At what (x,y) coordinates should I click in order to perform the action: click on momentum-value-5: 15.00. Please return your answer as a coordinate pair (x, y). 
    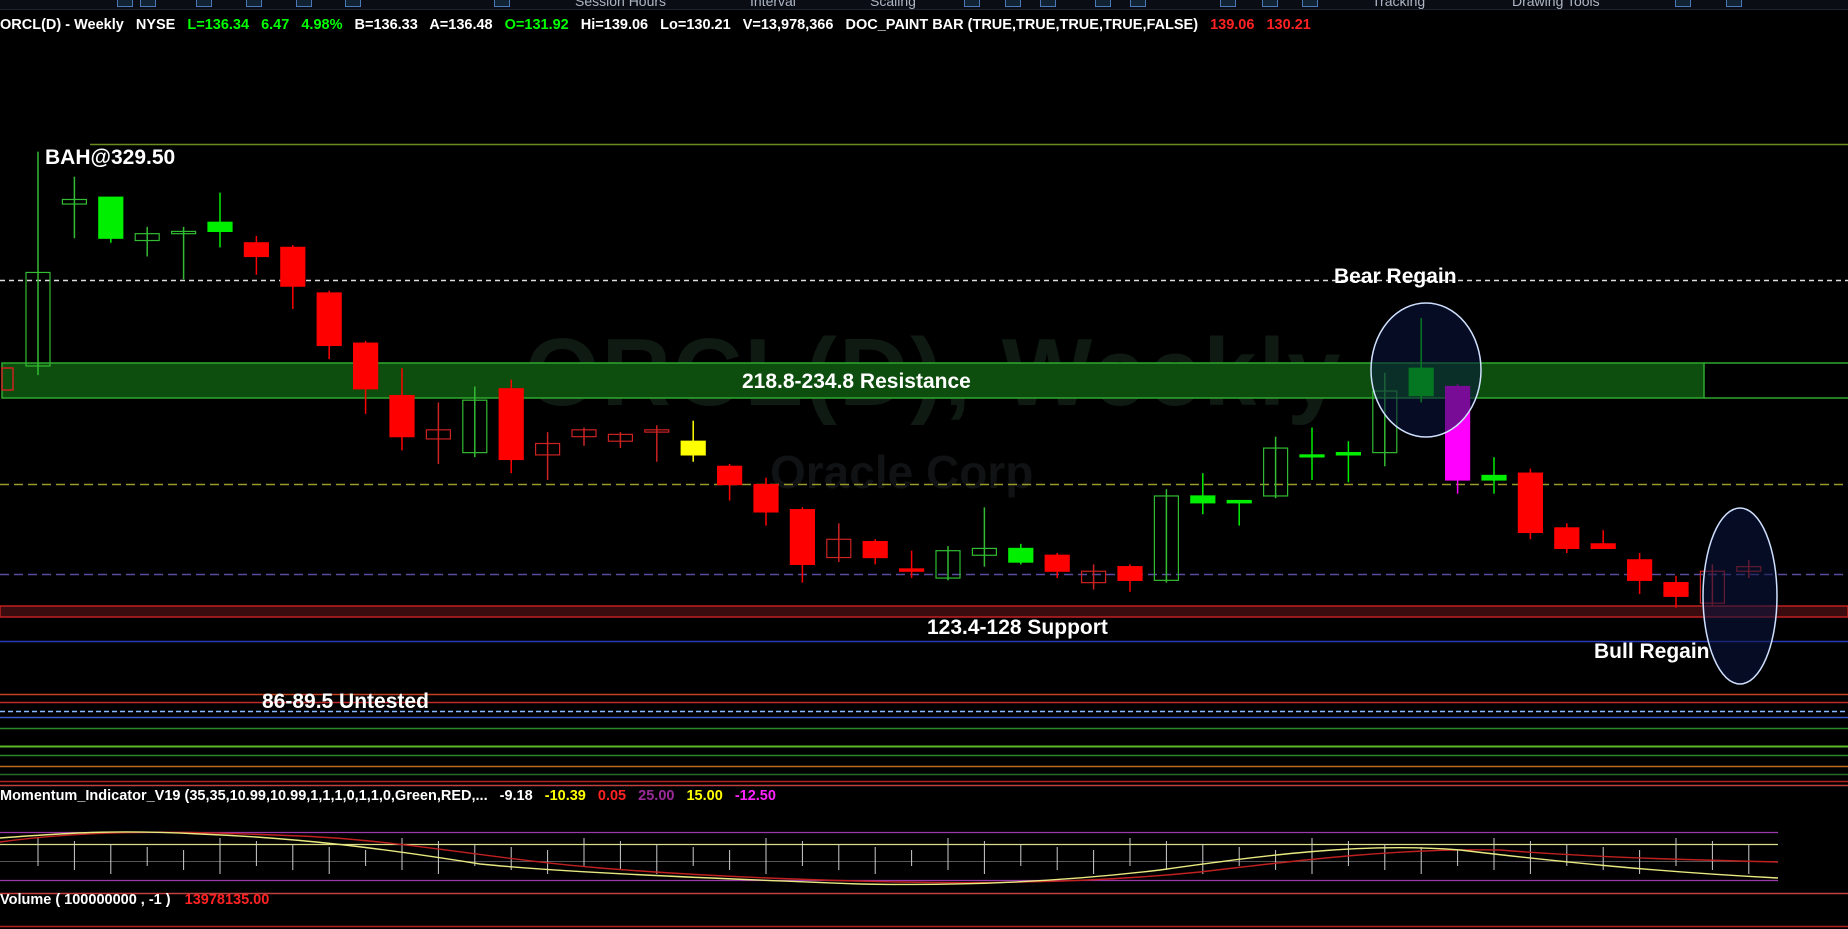
    Looking at the image, I should click on (704, 796).